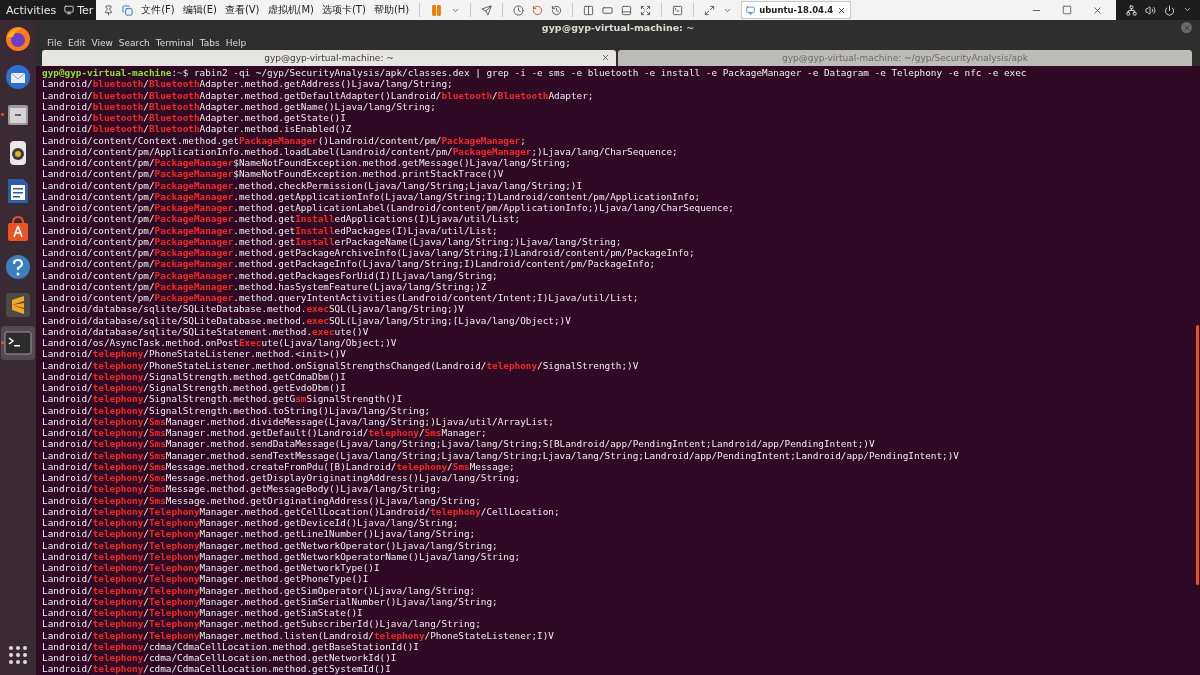 The height and width of the screenshot is (675, 1200). I want to click on terminal-line: Landroid/telephony/TelephonyManager.method.getSimOperator()Ljava/lang/String;, so click(259, 590).